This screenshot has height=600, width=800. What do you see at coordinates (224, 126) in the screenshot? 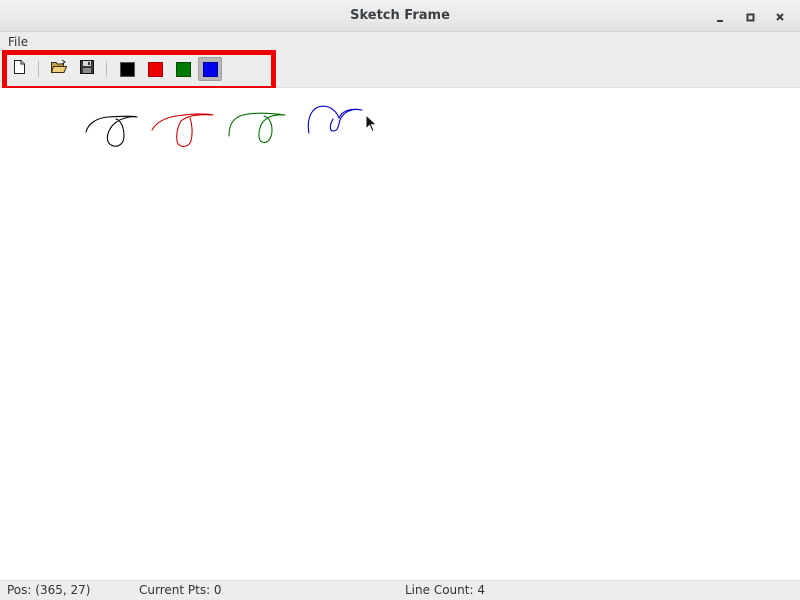
I see `canvas-drawing` at bounding box center [224, 126].